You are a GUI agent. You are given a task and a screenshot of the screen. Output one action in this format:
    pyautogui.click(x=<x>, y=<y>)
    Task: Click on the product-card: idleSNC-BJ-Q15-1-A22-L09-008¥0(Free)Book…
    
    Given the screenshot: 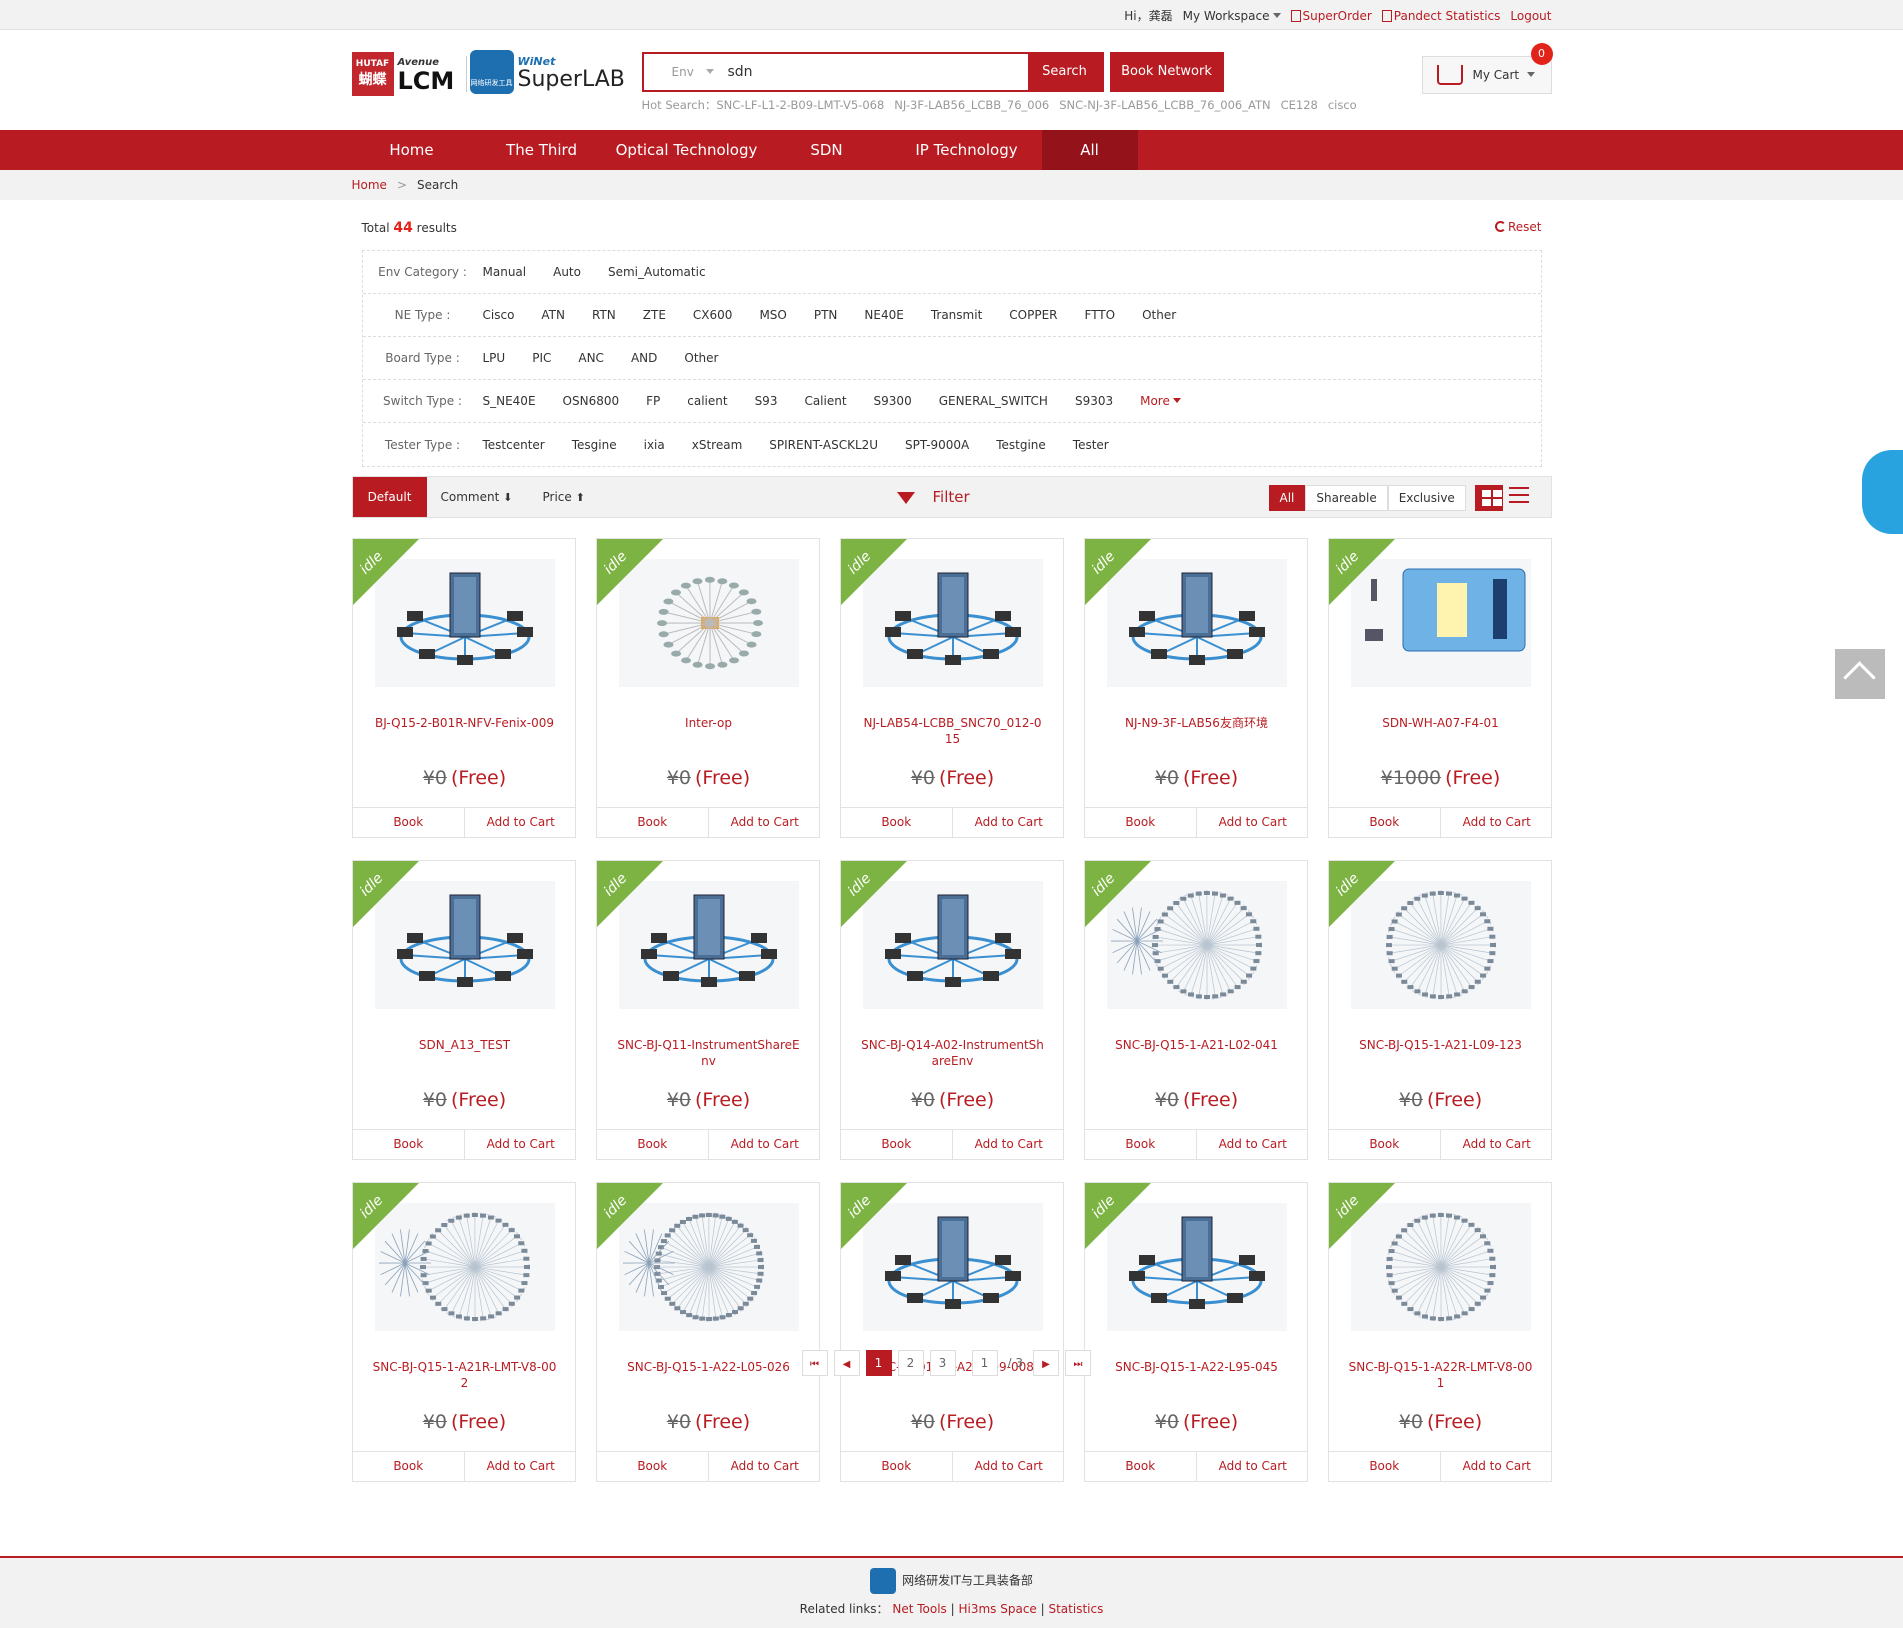 What is the action you would take?
    pyautogui.click(x=951, y=1332)
    